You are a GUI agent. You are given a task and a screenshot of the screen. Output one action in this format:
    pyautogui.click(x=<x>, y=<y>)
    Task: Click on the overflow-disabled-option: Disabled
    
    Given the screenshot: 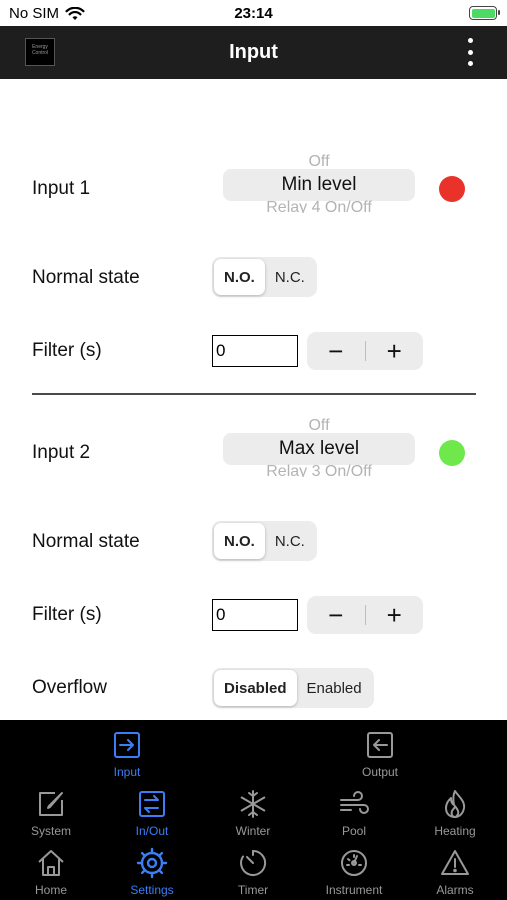 What is the action you would take?
    pyautogui.click(x=255, y=688)
    